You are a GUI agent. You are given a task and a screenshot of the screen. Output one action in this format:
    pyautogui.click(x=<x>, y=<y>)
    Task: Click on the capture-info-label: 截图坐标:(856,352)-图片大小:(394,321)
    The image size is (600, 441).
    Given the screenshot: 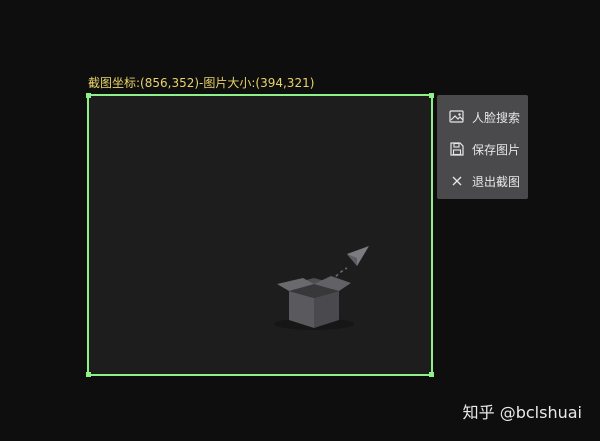 What is the action you would take?
    pyautogui.click(x=201, y=83)
    